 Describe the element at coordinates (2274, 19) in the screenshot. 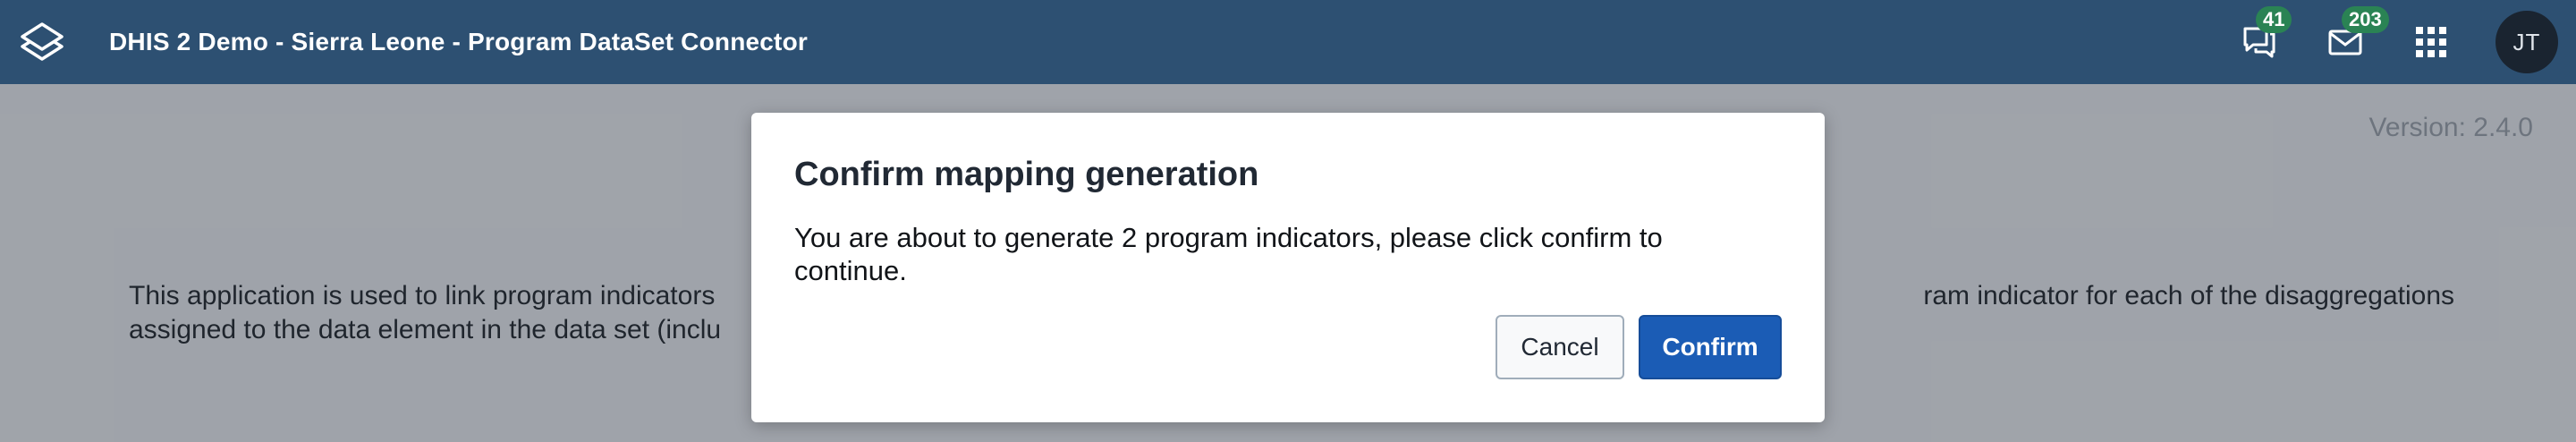

I see `interpretations-count-badge: 41` at that location.